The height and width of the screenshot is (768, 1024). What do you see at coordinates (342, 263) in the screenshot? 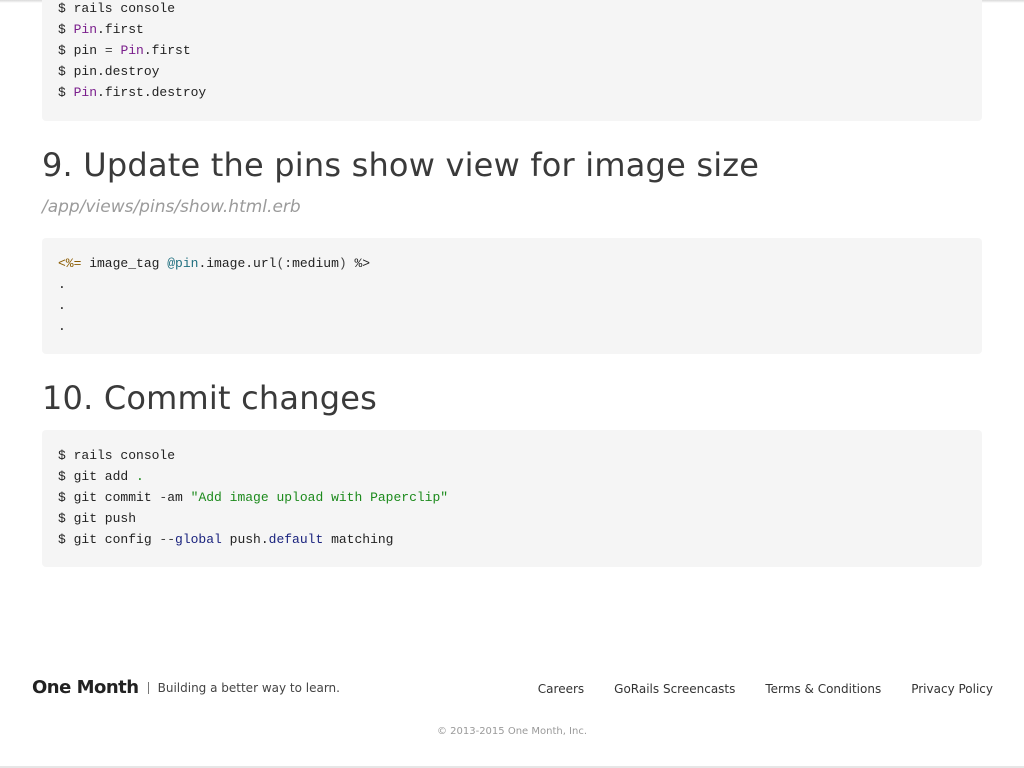
I see `code-token: )` at bounding box center [342, 263].